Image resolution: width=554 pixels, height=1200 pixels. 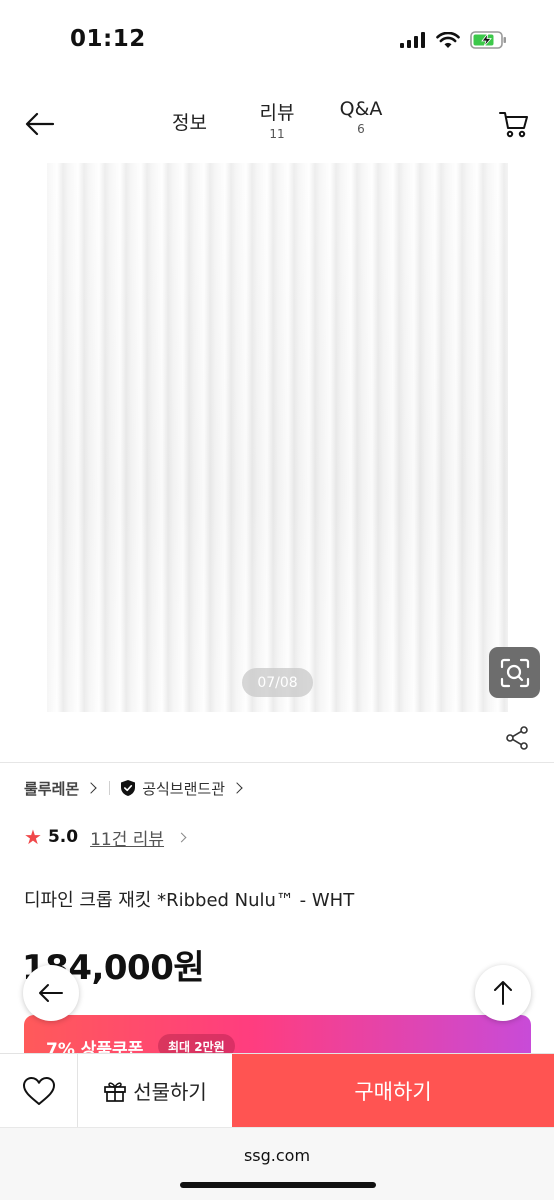 What do you see at coordinates (110, 788) in the screenshot?
I see `brand-separator` at bounding box center [110, 788].